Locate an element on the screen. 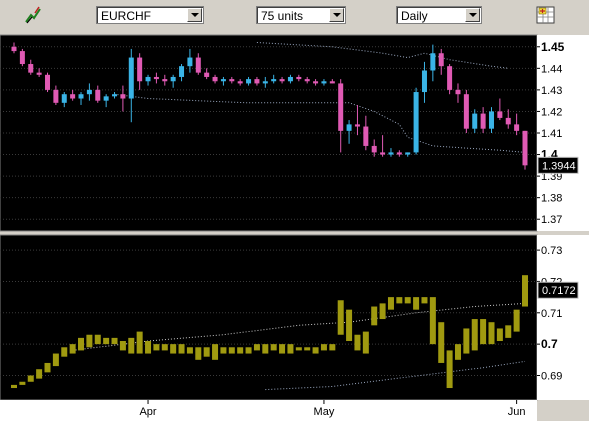 This screenshot has height=421, width=589. price-axis-tick-label: 1.37 is located at coordinates (551, 220).